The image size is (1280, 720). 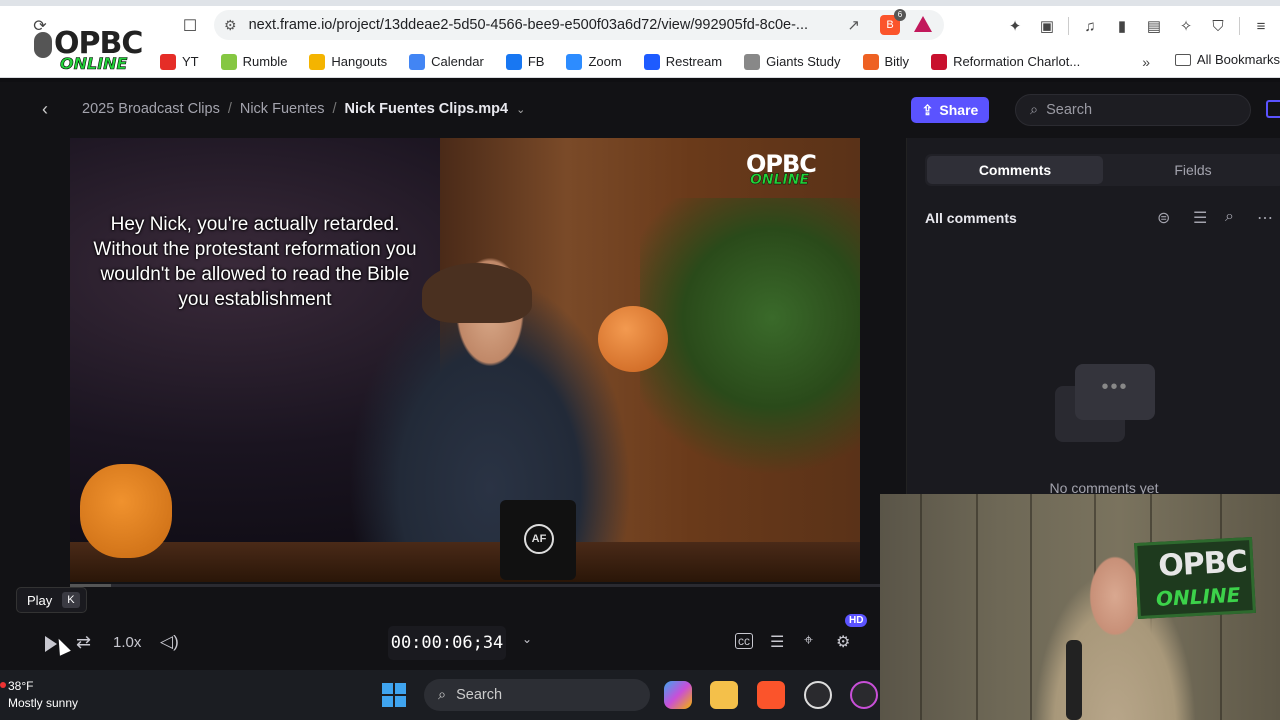 I want to click on transcript-icon: ☰, so click(x=777, y=642).